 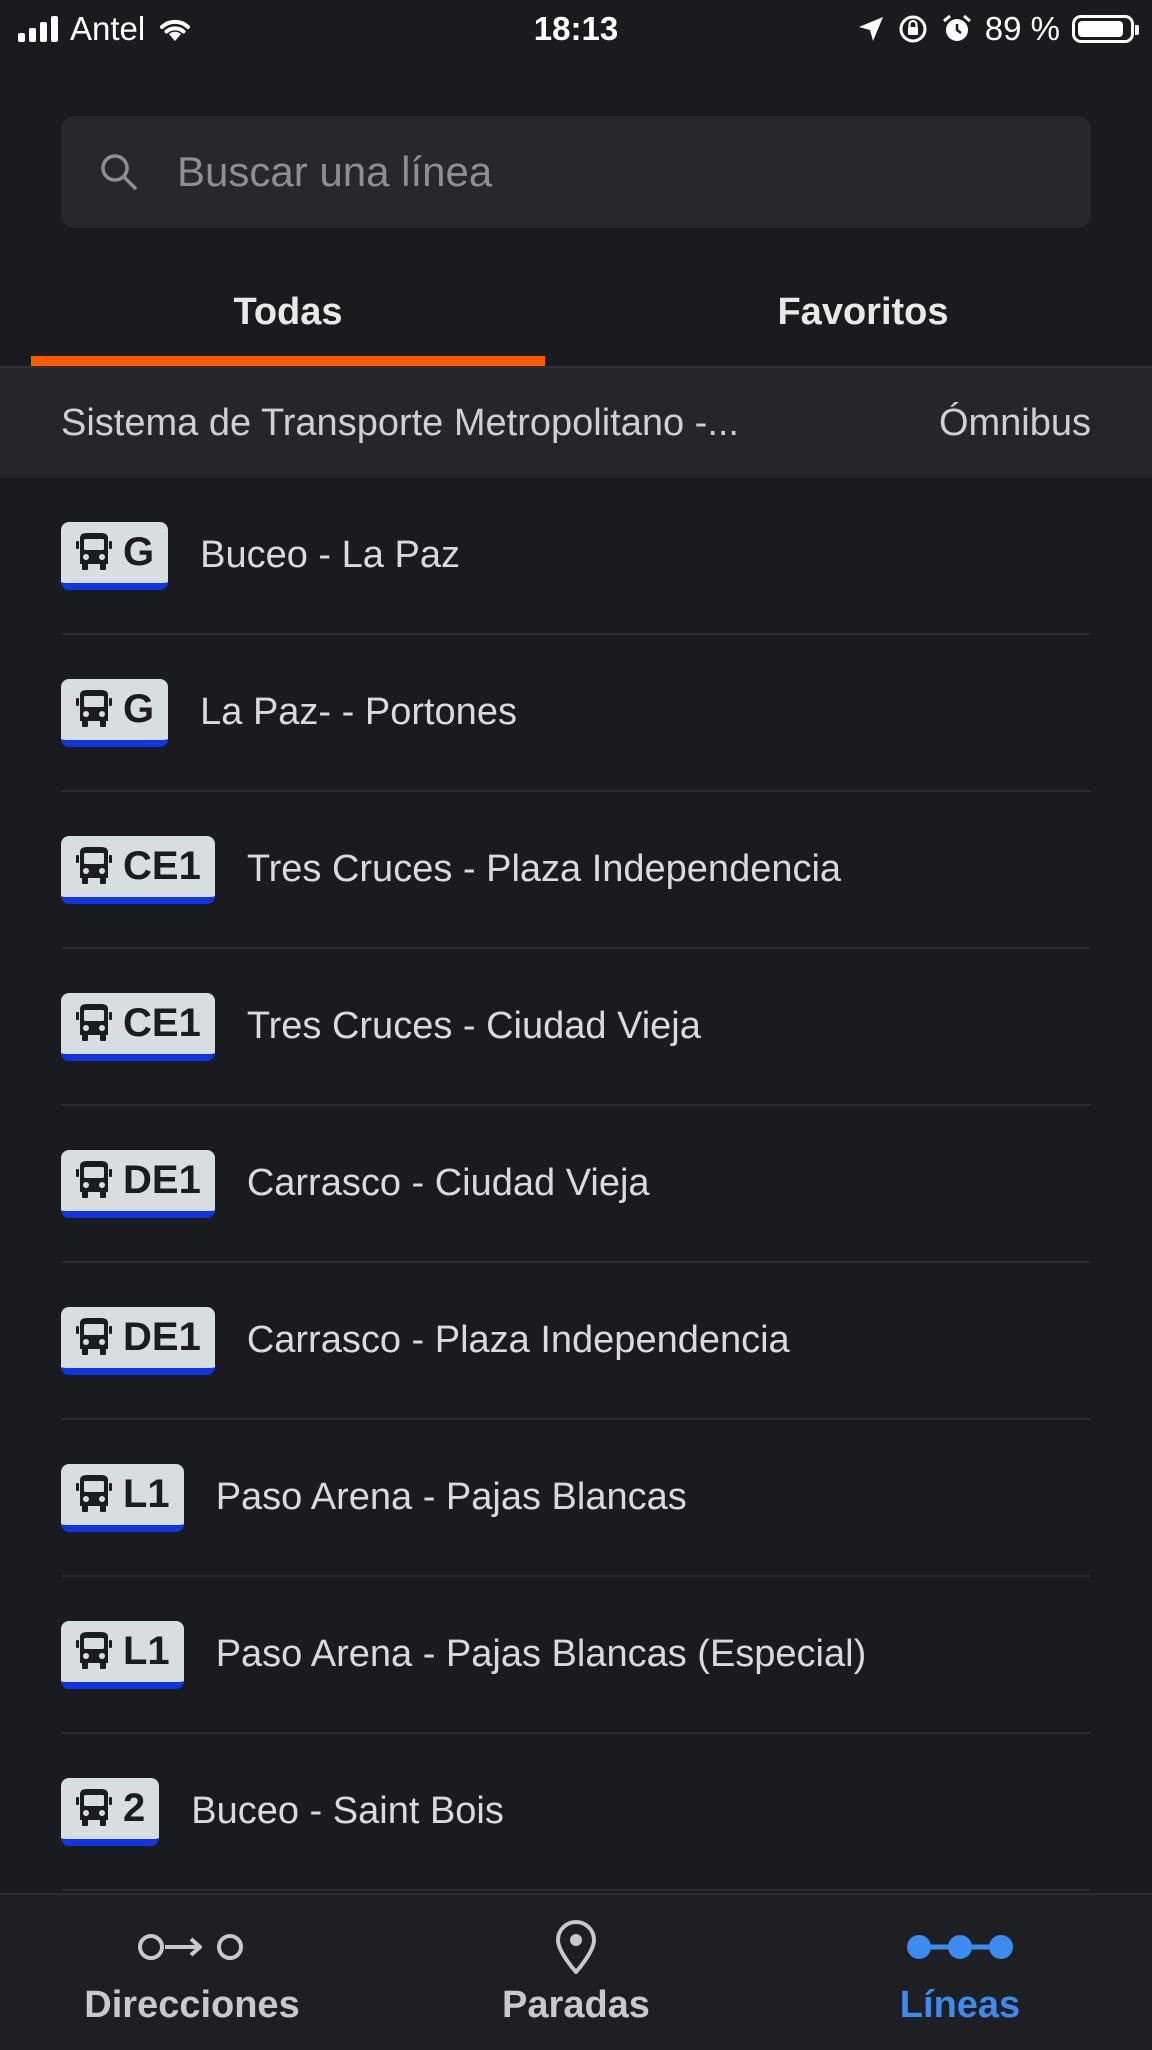 I want to click on status-left: Antel, so click(x=96, y=29).